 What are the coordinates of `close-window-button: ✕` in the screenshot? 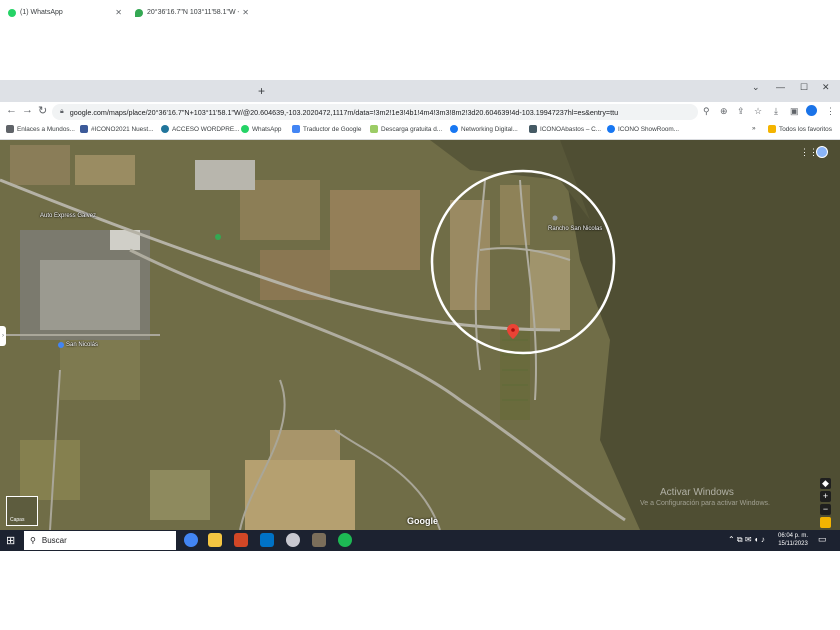 It's located at (826, 87).